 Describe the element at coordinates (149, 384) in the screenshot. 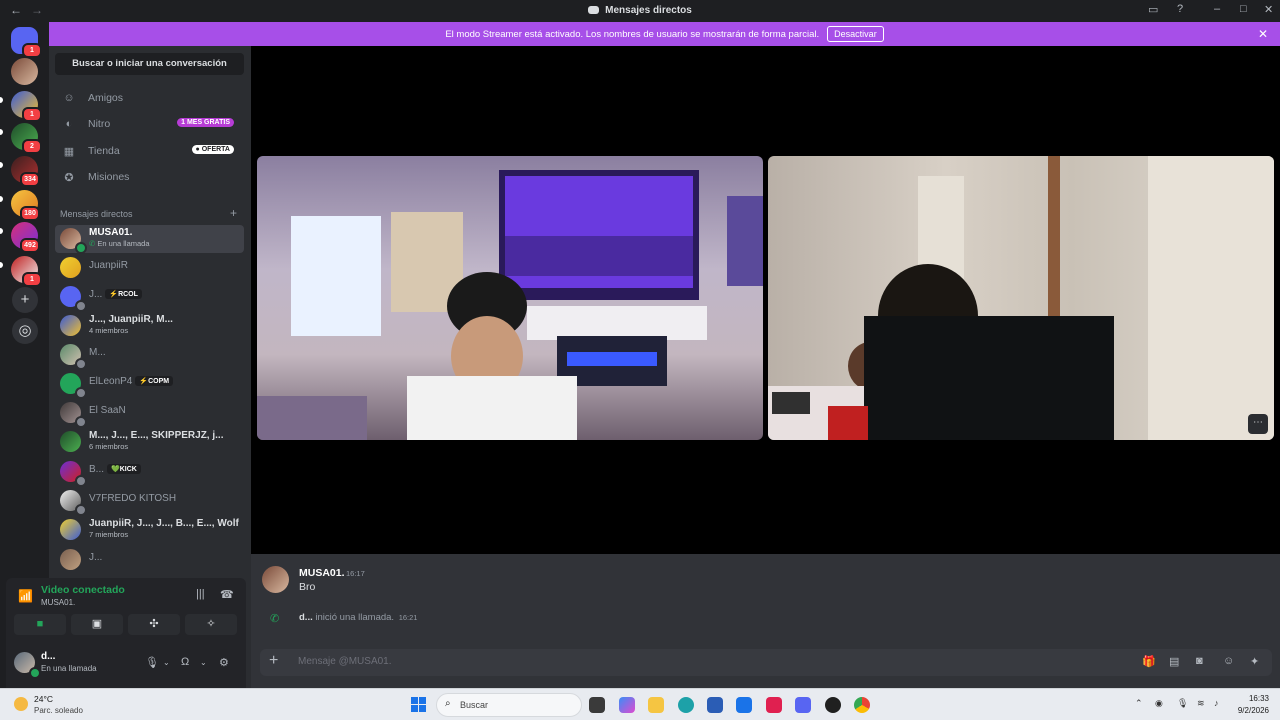

I see `dm-item: ElLeonP4 ⚡COPM` at that location.